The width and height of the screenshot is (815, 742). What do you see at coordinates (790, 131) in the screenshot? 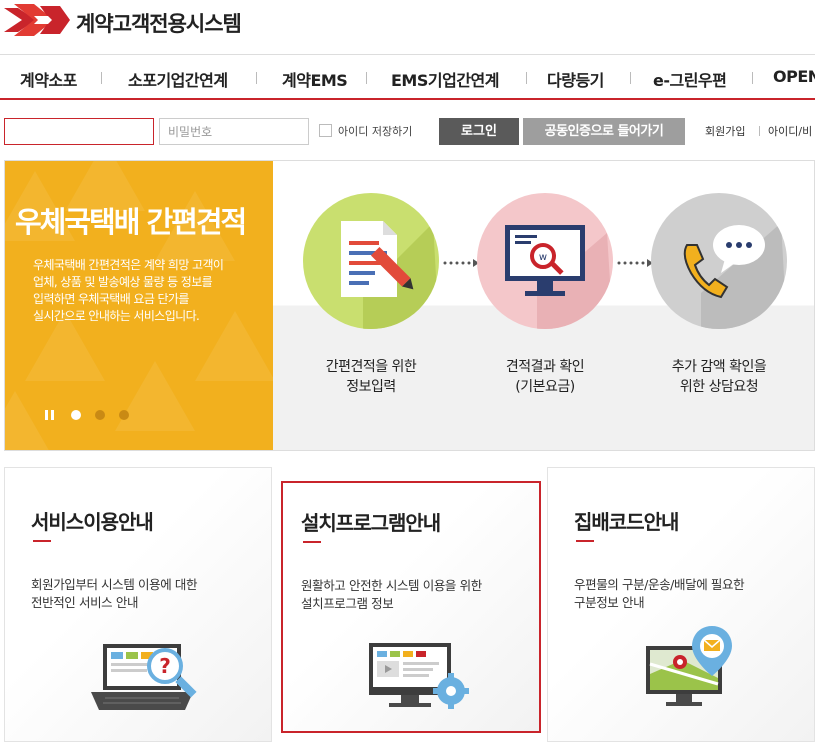
I see `find-id-link: 아이디/비` at bounding box center [790, 131].